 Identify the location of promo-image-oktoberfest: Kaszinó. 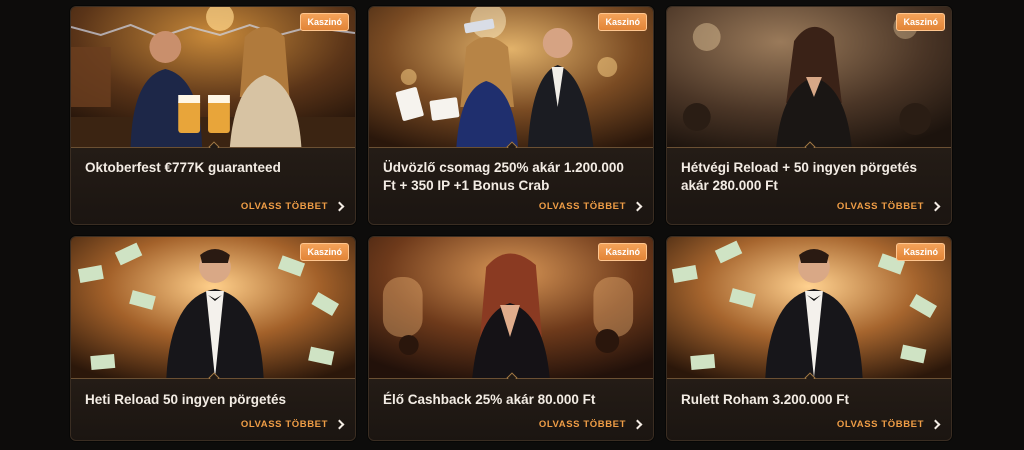
(213, 77).